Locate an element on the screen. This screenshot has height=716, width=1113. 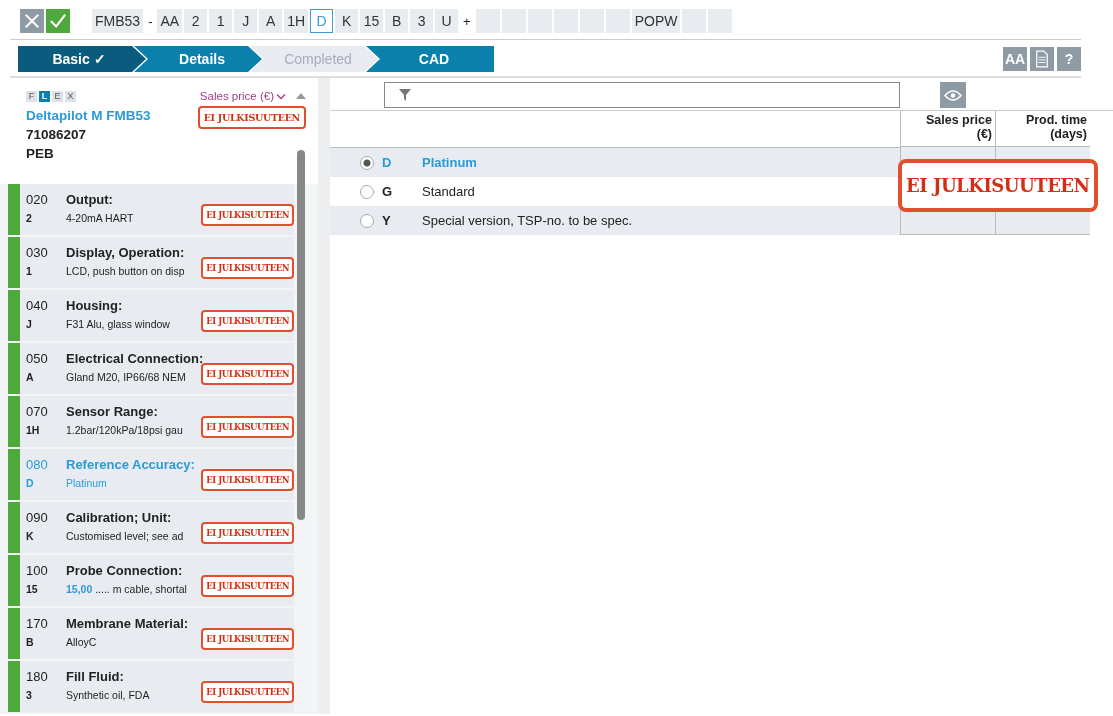
filter-icon is located at coordinates (405, 95).